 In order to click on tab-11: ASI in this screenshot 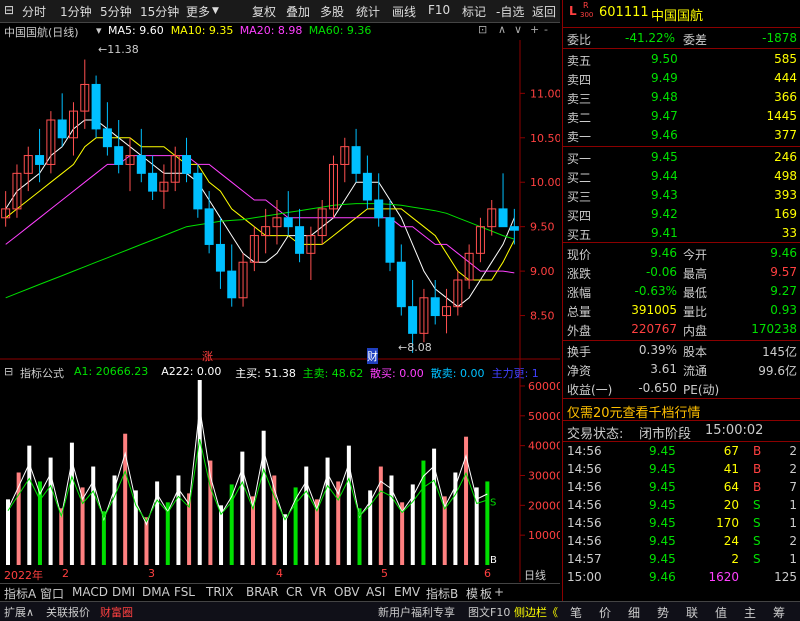, I will do `click(375, 592)`.